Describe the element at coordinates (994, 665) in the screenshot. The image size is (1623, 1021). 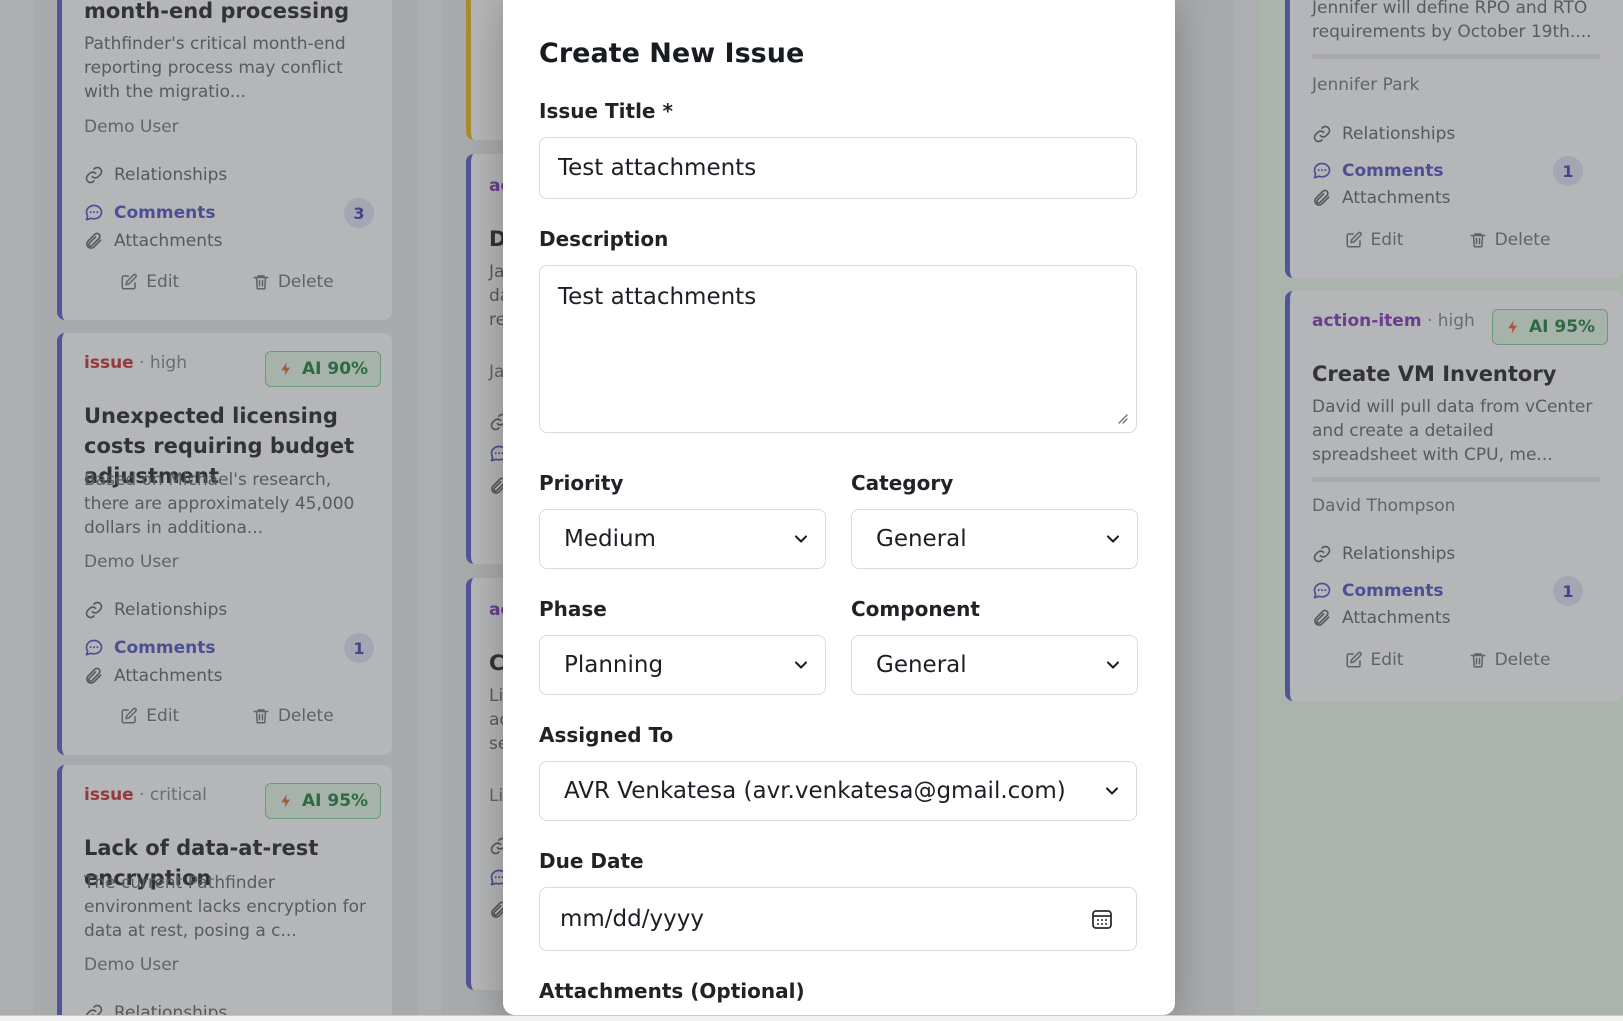
I see `component-select: General` at that location.